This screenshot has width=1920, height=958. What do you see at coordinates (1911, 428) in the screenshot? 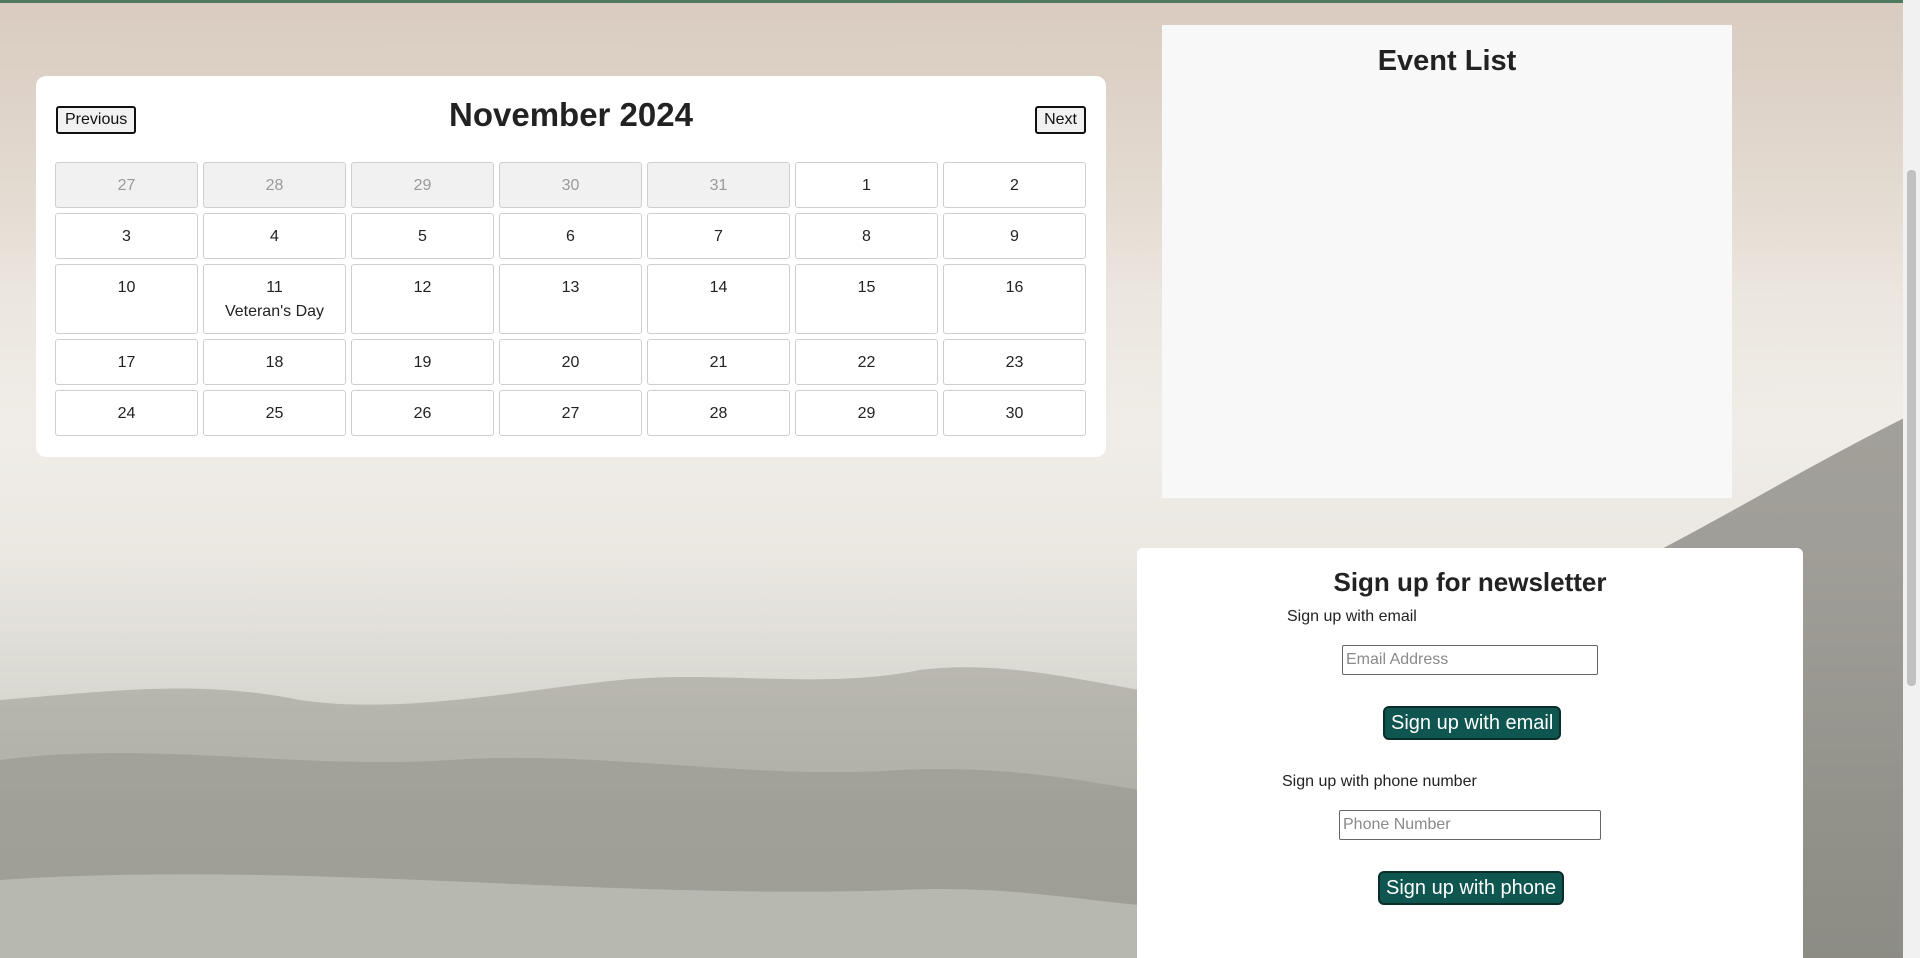
I see `scrollbar-thumb` at bounding box center [1911, 428].